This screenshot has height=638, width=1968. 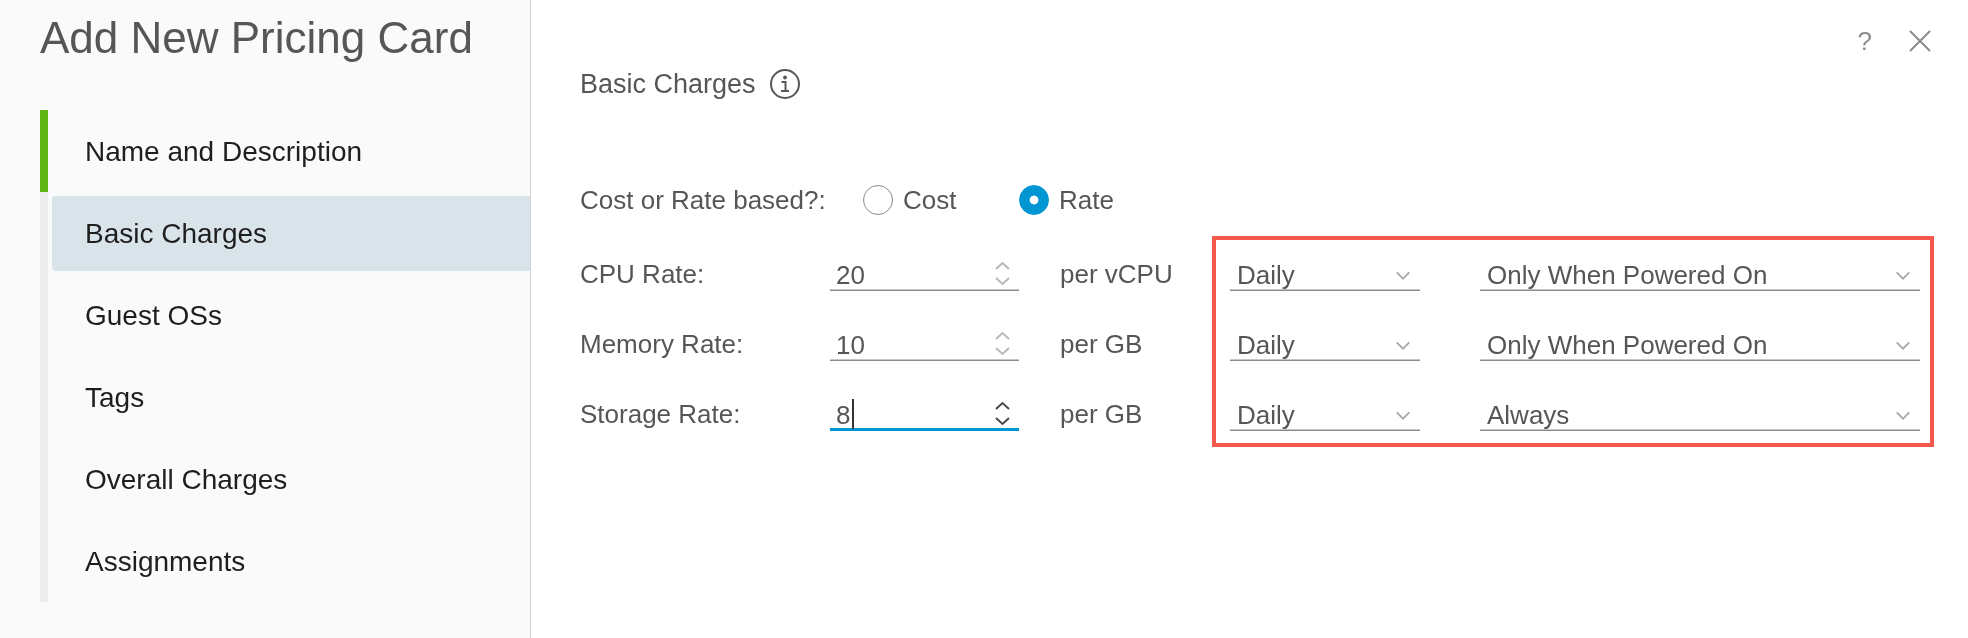 What do you see at coordinates (291, 315) in the screenshot?
I see `step-item: Guest OSs` at bounding box center [291, 315].